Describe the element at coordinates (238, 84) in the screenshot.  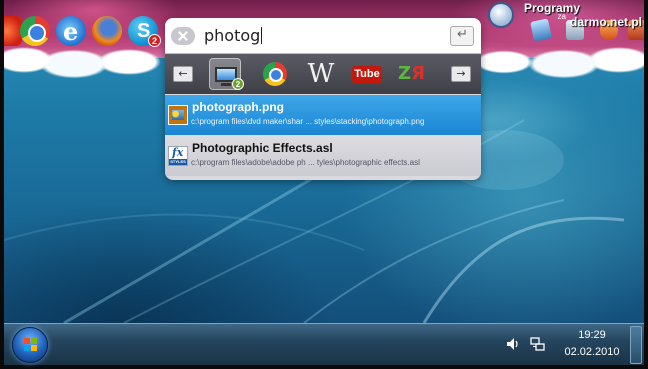
I see `plugin-count-badge: 2` at that location.